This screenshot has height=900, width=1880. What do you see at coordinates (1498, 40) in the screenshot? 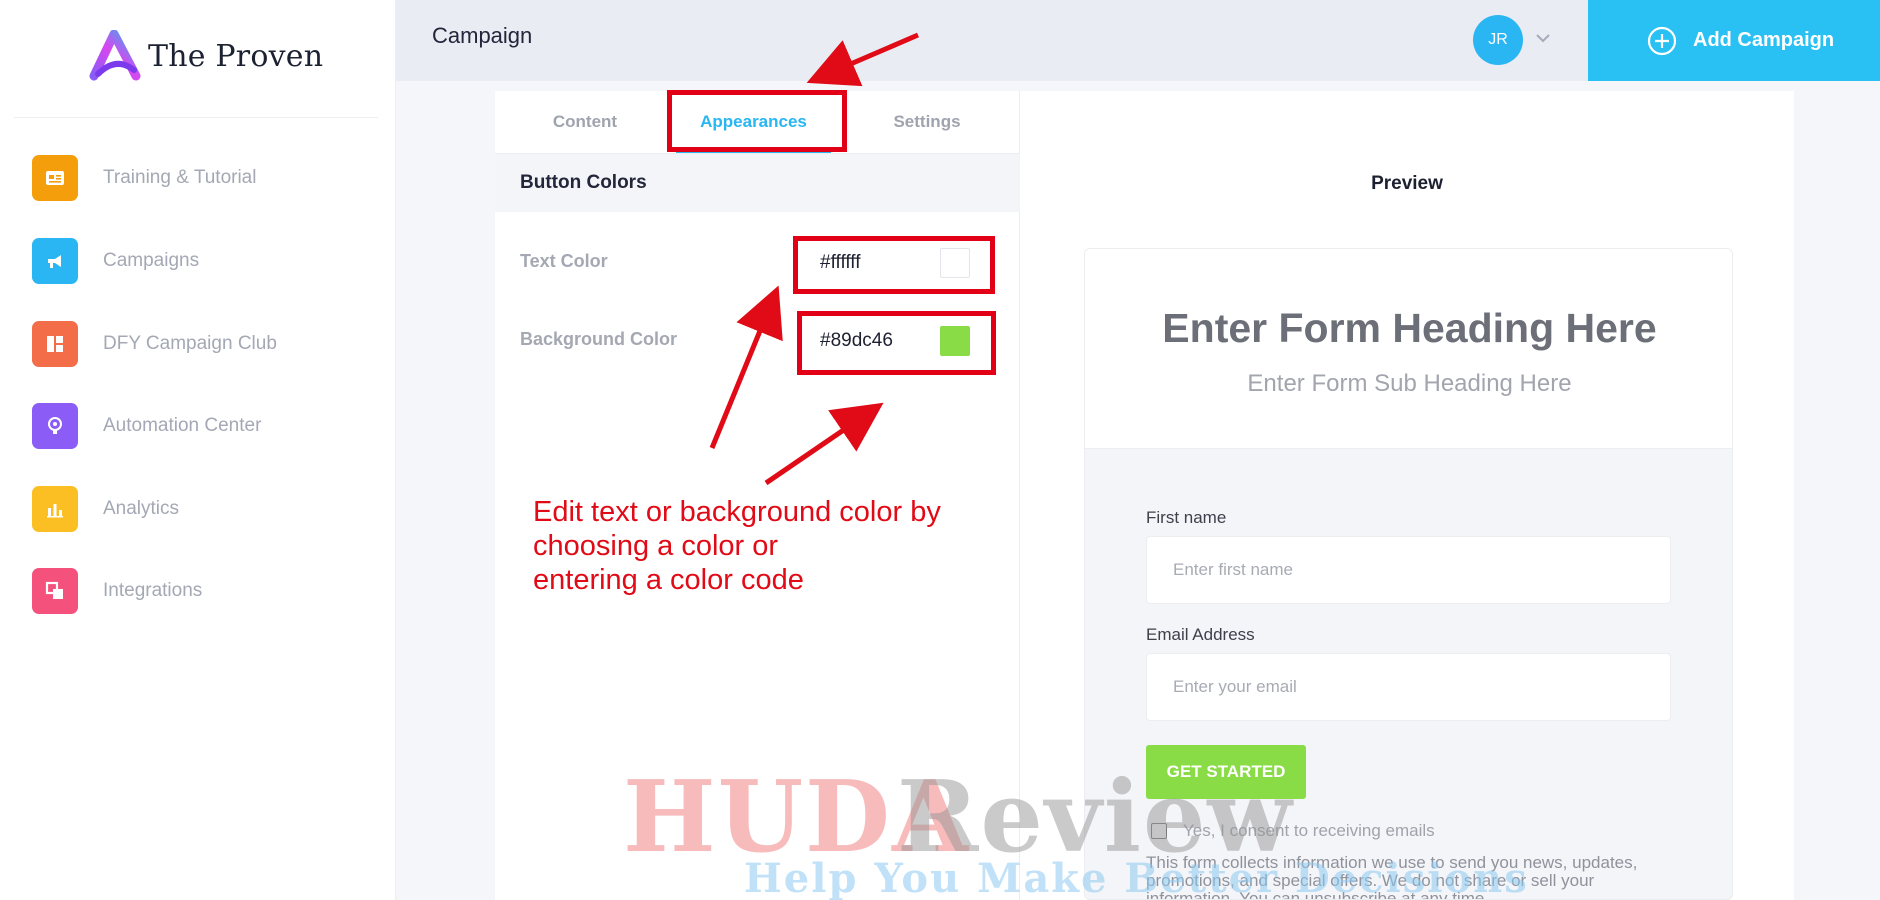
I see `avatar: JR` at bounding box center [1498, 40].